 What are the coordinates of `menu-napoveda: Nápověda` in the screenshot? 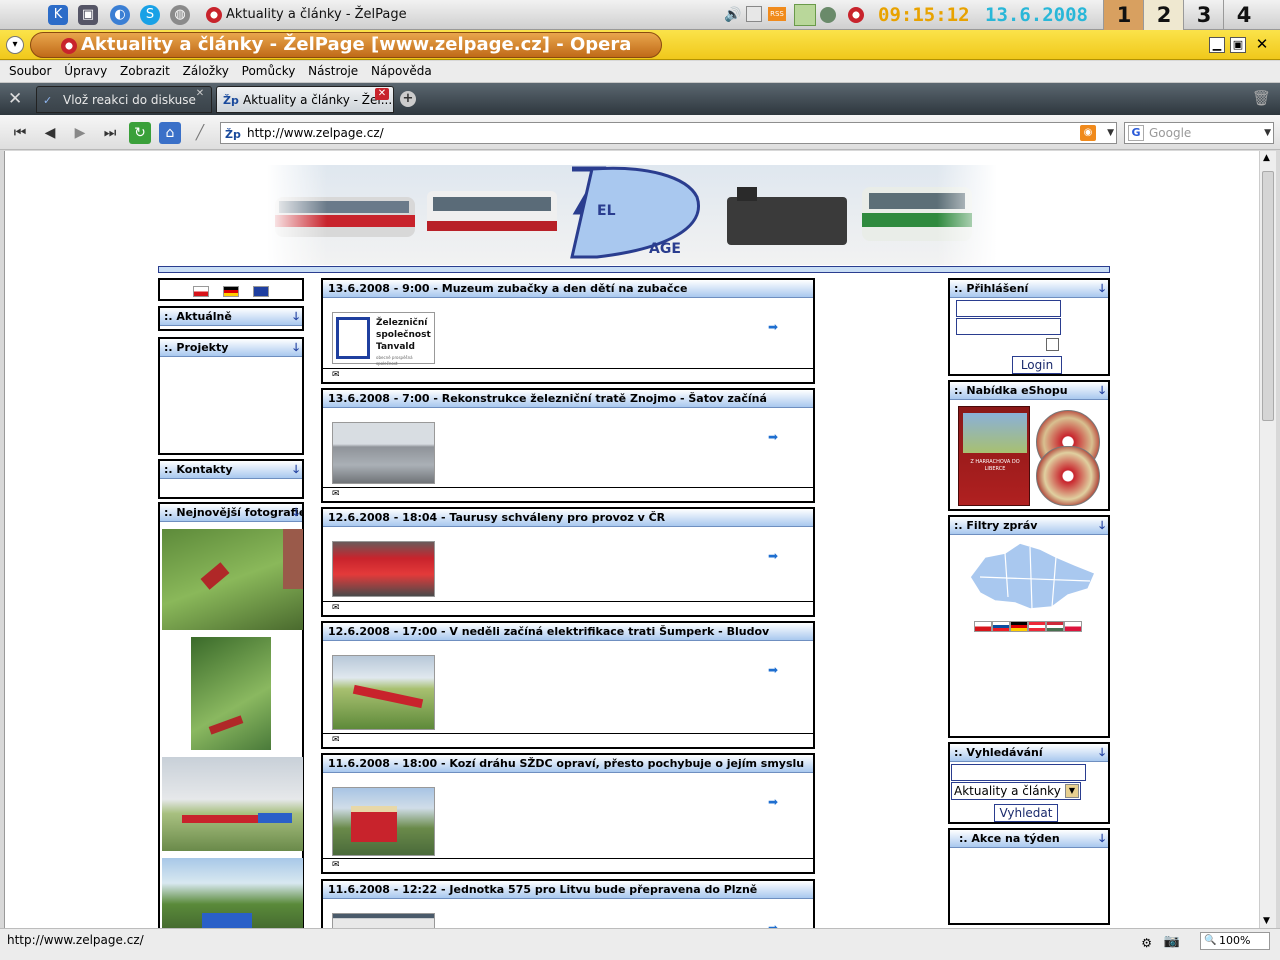 It's located at (401, 71).